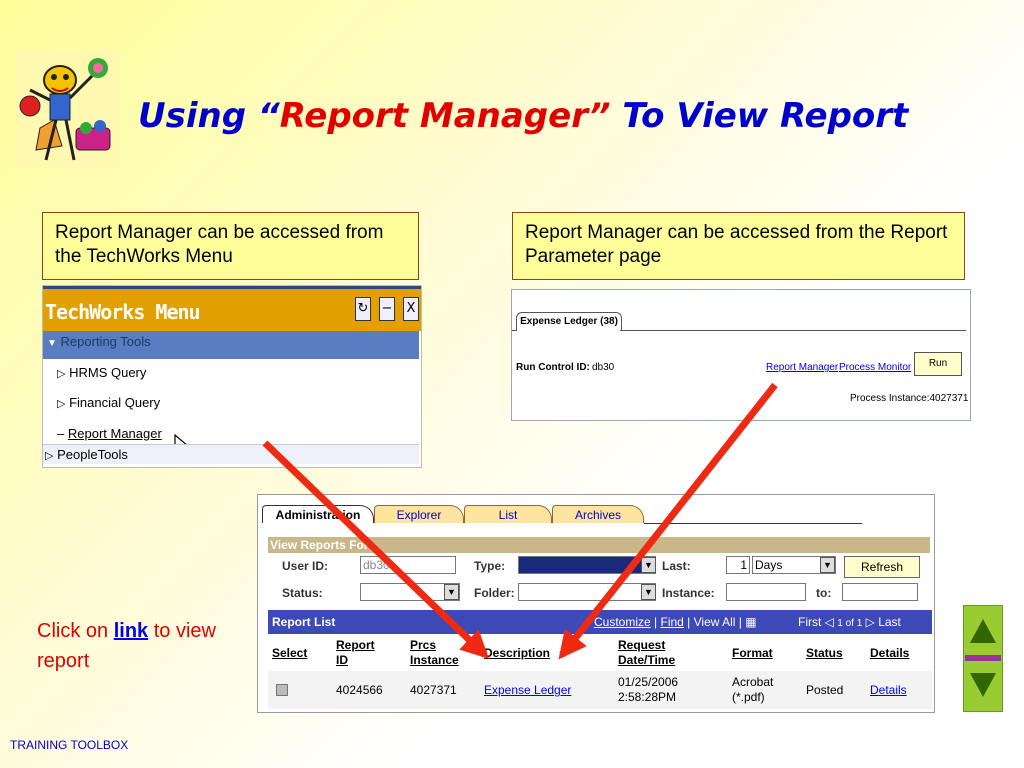 The height and width of the screenshot is (768, 1024). Describe the element at coordinates (69, 745) in the screenshot. I see `footer-text: TRAINING TOOLBOX` at that location.